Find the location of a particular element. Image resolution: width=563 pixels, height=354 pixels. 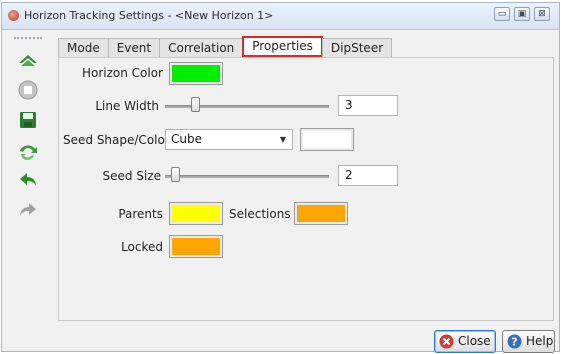

seed-shape-label: Seed Shape/Color is located at coordinates (116, 140).